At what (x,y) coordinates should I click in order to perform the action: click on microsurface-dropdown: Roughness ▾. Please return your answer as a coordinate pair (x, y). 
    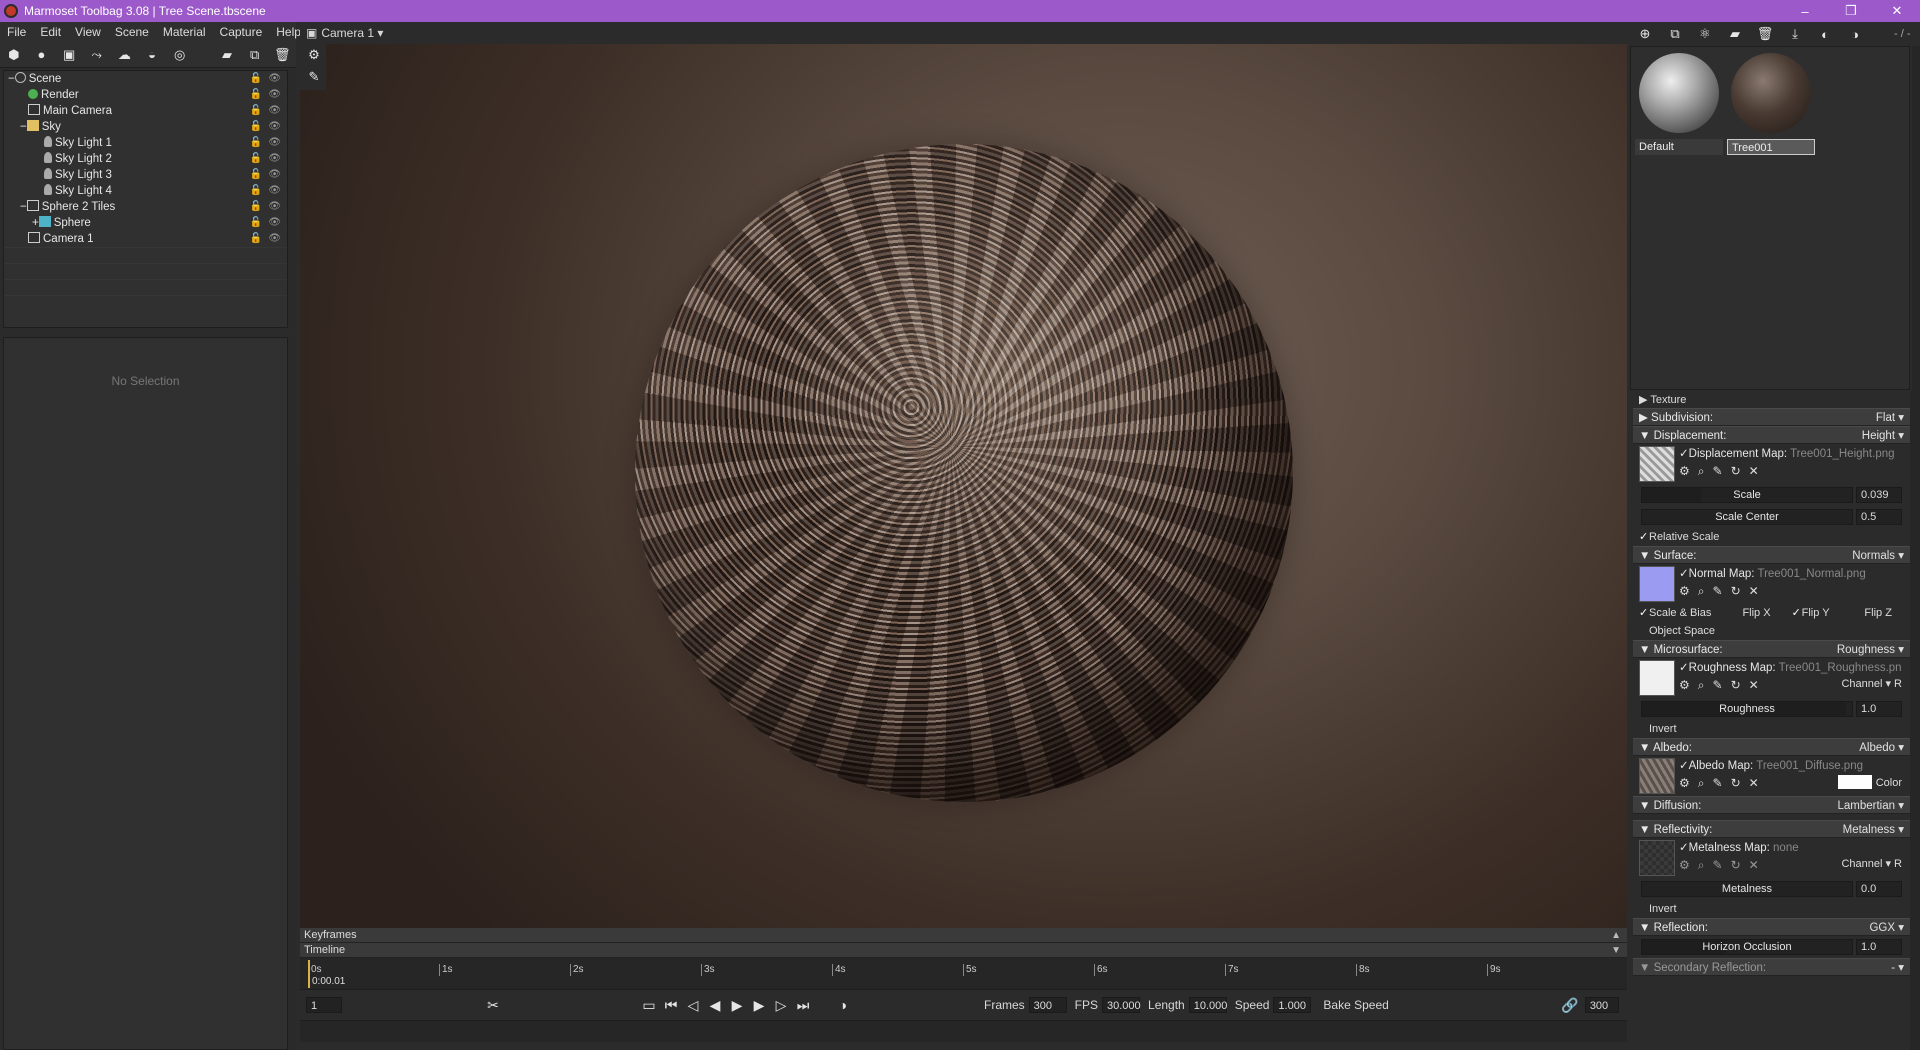
    Looking at the image, I should click on (1870, 650).